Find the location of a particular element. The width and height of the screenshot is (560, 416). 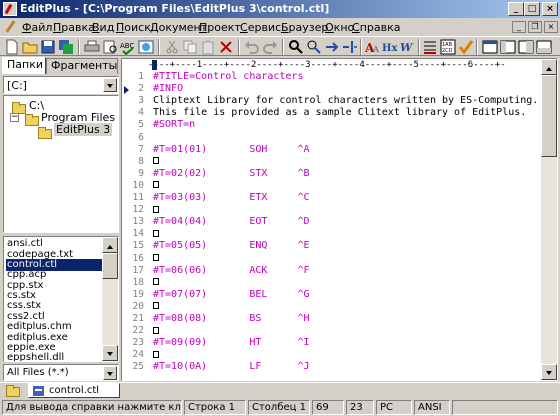

tab-folders: Папки is located at coordinates (24, 65).